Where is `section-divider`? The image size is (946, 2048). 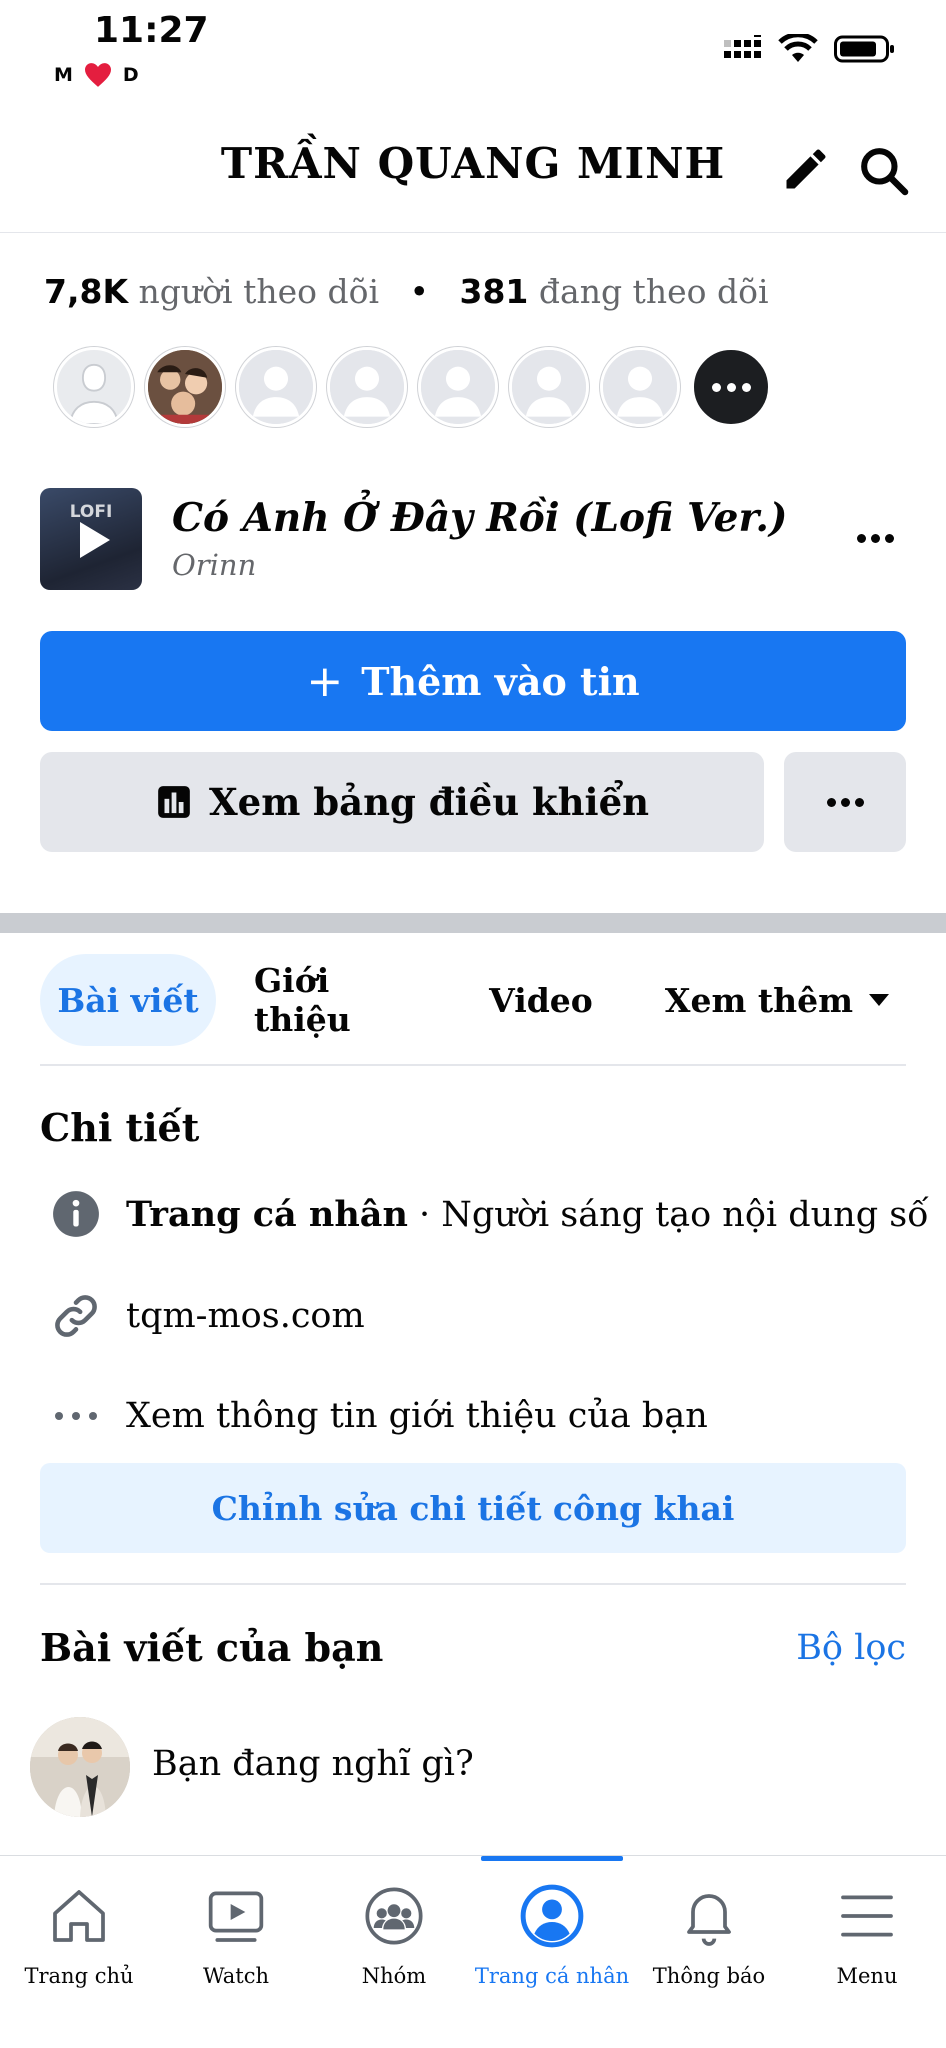
section-divider is located at coordinates (473, 923).